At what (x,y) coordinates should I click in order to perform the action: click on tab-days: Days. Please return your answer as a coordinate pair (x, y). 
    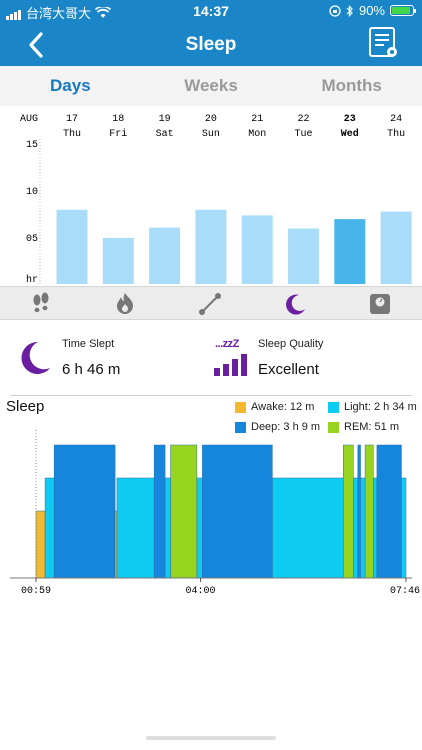
    Looking at the image, I should click on (70, 86).